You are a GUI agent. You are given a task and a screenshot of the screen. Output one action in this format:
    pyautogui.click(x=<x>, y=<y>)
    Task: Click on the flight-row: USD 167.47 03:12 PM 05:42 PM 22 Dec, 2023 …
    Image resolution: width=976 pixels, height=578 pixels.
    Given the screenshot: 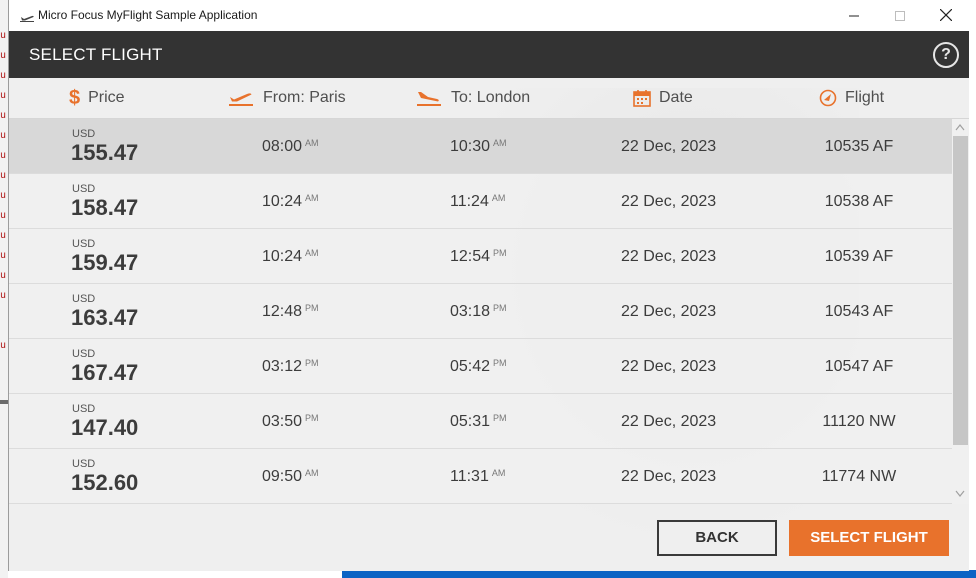 What is the action you would take?
    pyautogui.click(x=480, y=366)
    